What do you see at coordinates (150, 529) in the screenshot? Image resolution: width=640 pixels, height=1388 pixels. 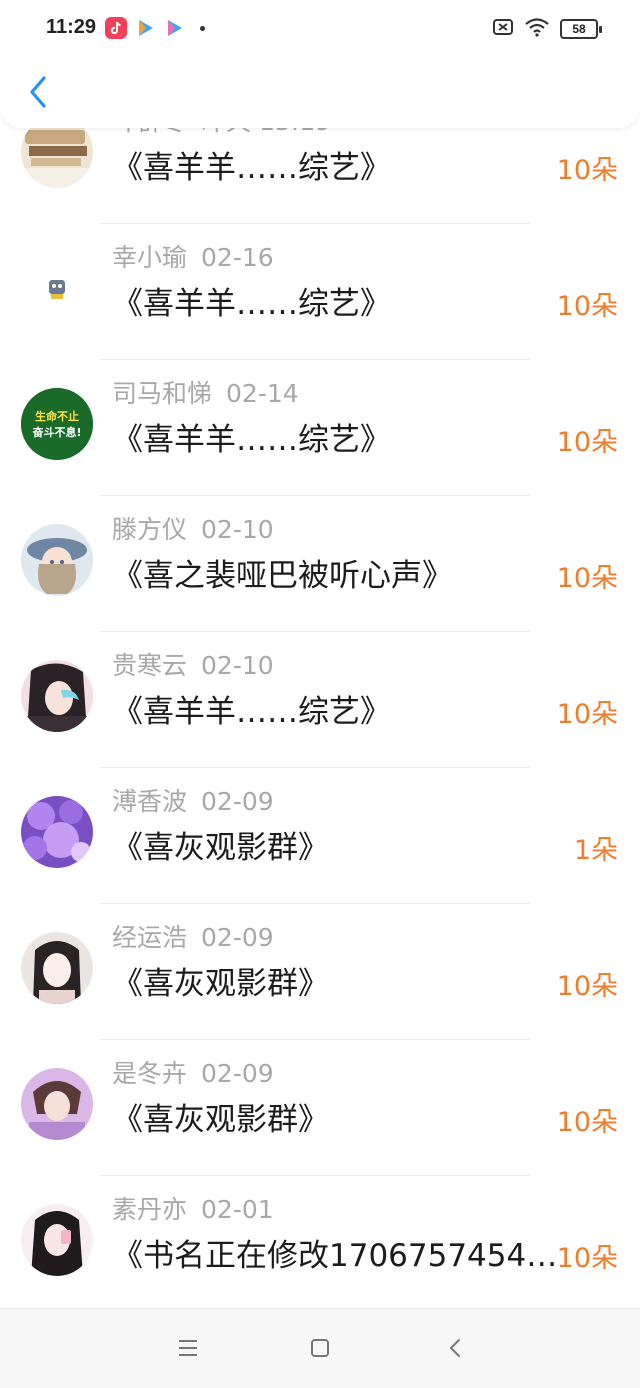 I see `sender-name: 滕方仪` at bounding box center [150, 529].